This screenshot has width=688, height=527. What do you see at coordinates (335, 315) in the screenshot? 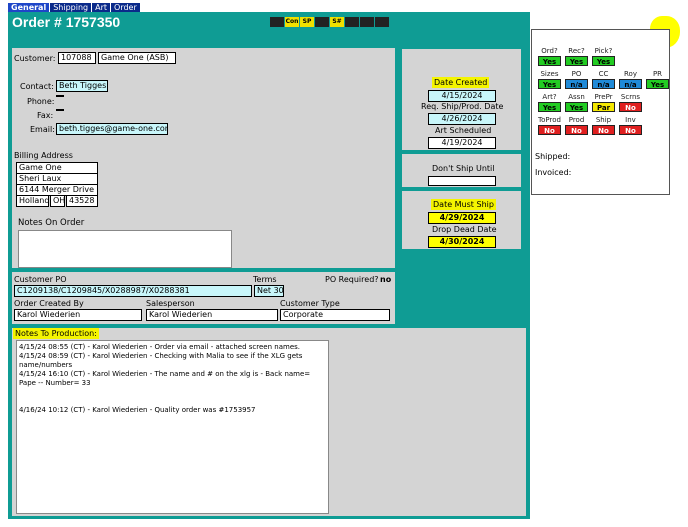
I see `customer-type-field: Corporate` at bounding box center [335, 315].